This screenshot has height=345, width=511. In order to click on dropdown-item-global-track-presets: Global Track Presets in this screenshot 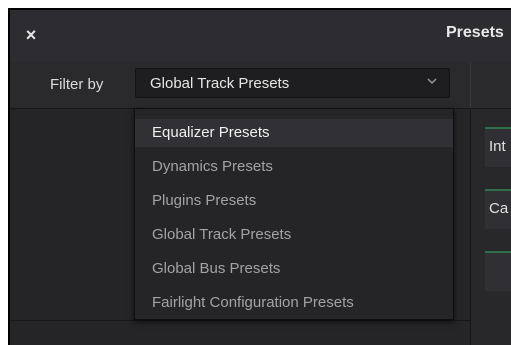, I will do `click(294, 235)`.